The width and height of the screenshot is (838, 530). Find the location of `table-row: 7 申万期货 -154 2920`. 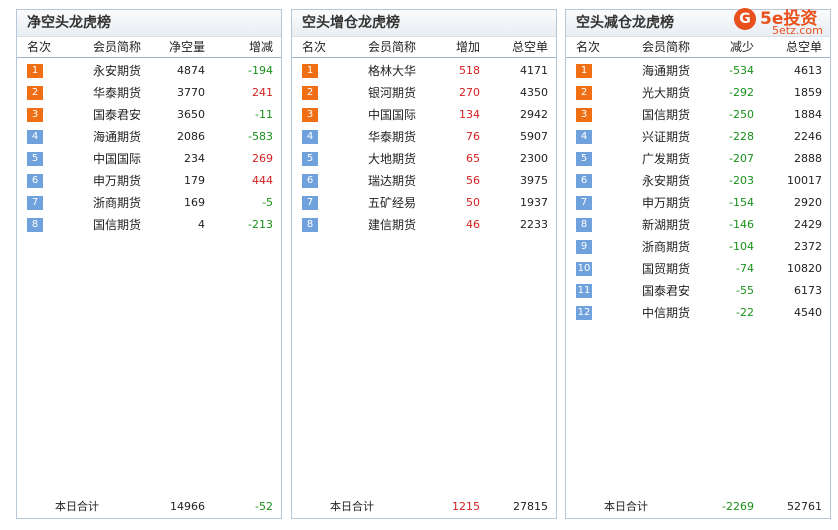

table-row: 7 申万期货 -154 2920 is located at coordinates (698, 203).